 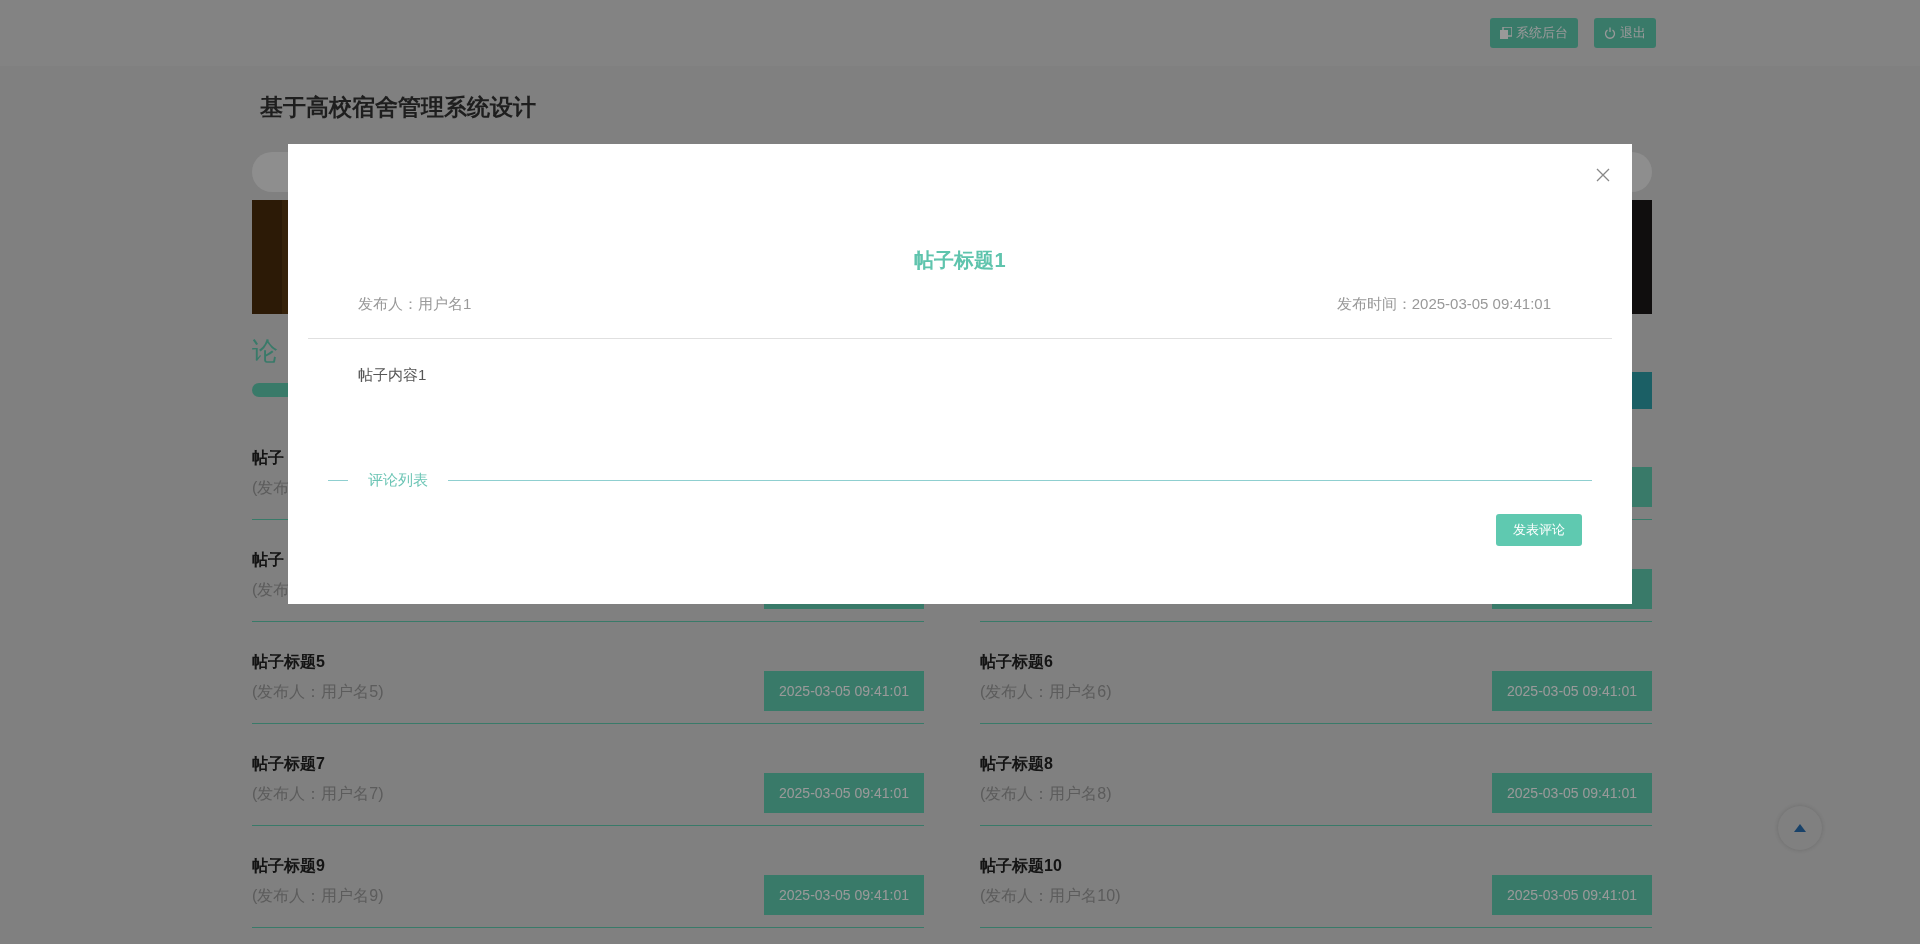 What do you see at coordinates (318, 866) in the screenshot?
I see `post-title: 帖子标题9` at bounding box center [318, 866].